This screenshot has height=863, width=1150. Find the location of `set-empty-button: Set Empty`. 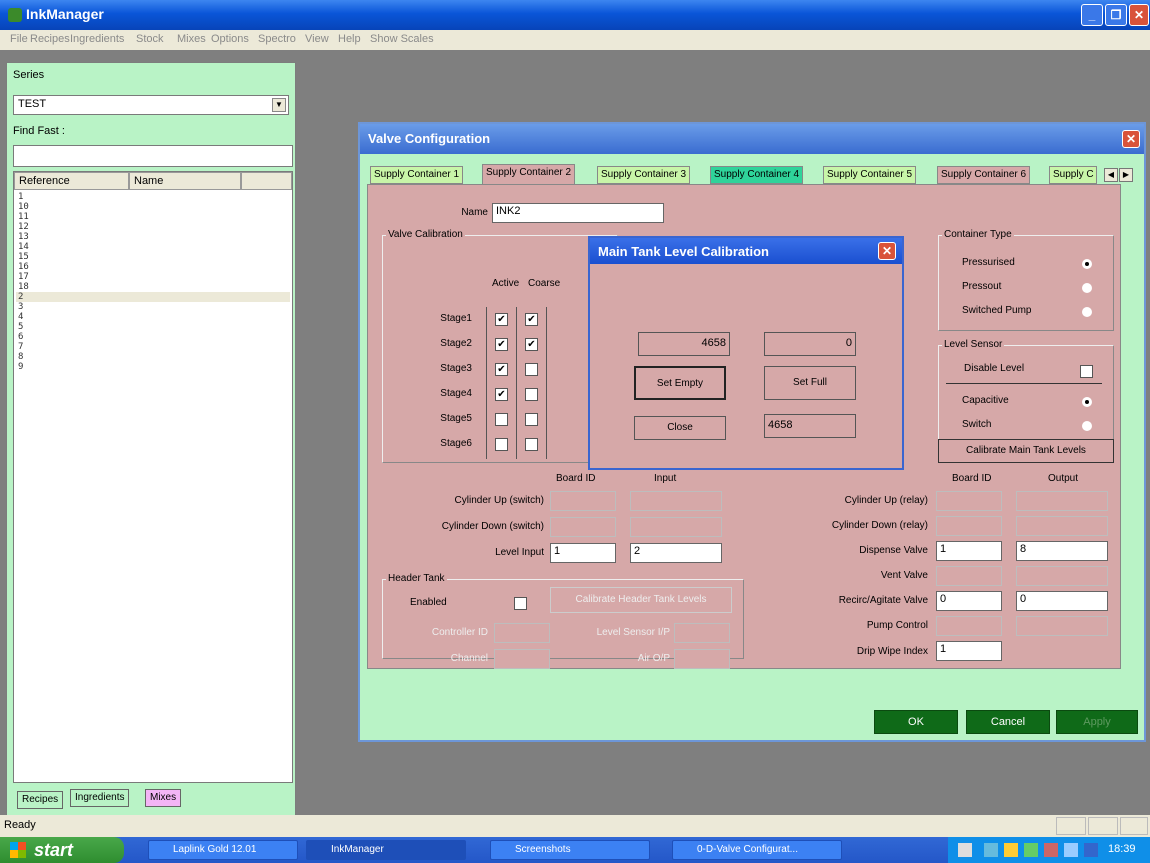

set-empty-button: Set Empty is located at coordinates (680, 383).